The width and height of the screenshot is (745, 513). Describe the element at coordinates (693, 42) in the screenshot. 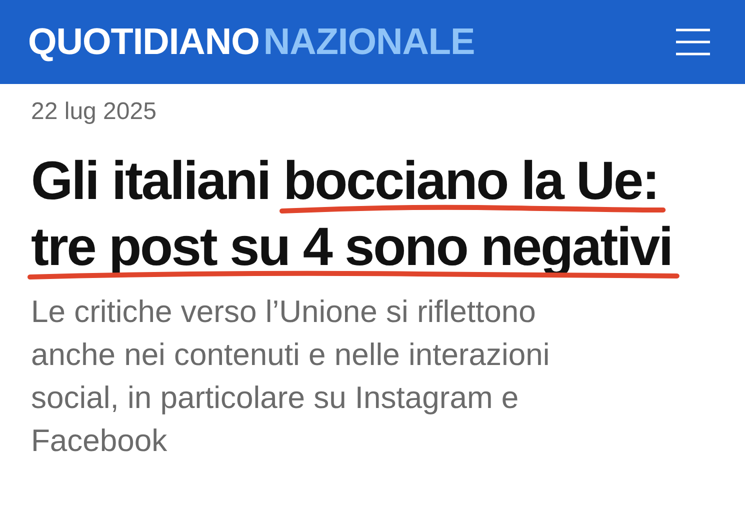

I see `menu-icon` at that location.